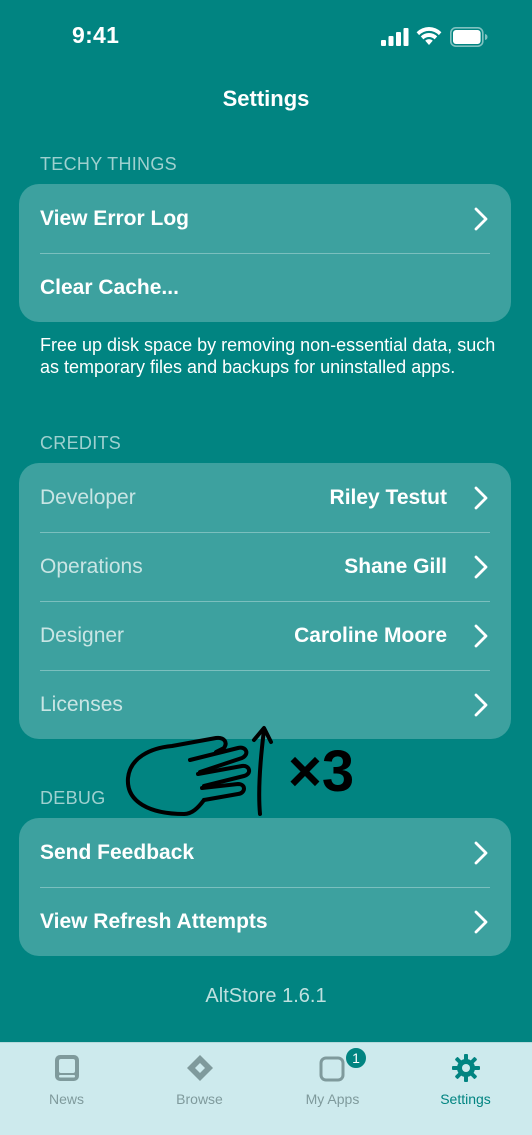  I want to click on three-finger-swipe-up-icon, so click(199, 771).